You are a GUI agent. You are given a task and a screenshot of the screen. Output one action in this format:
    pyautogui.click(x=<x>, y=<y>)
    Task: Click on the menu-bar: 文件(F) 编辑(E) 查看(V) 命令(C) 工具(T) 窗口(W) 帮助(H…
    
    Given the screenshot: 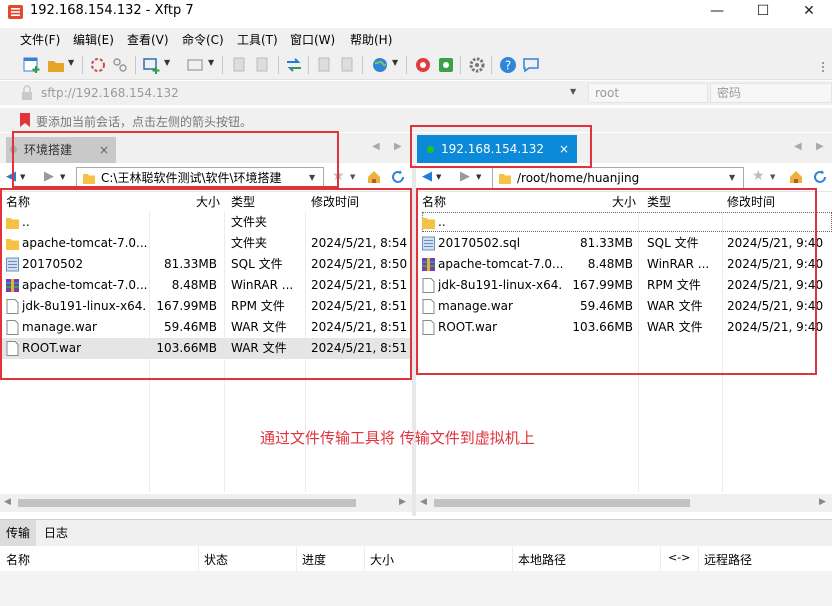 What is the action you would take?
    pyautogui.click(x=416, y=39)
    